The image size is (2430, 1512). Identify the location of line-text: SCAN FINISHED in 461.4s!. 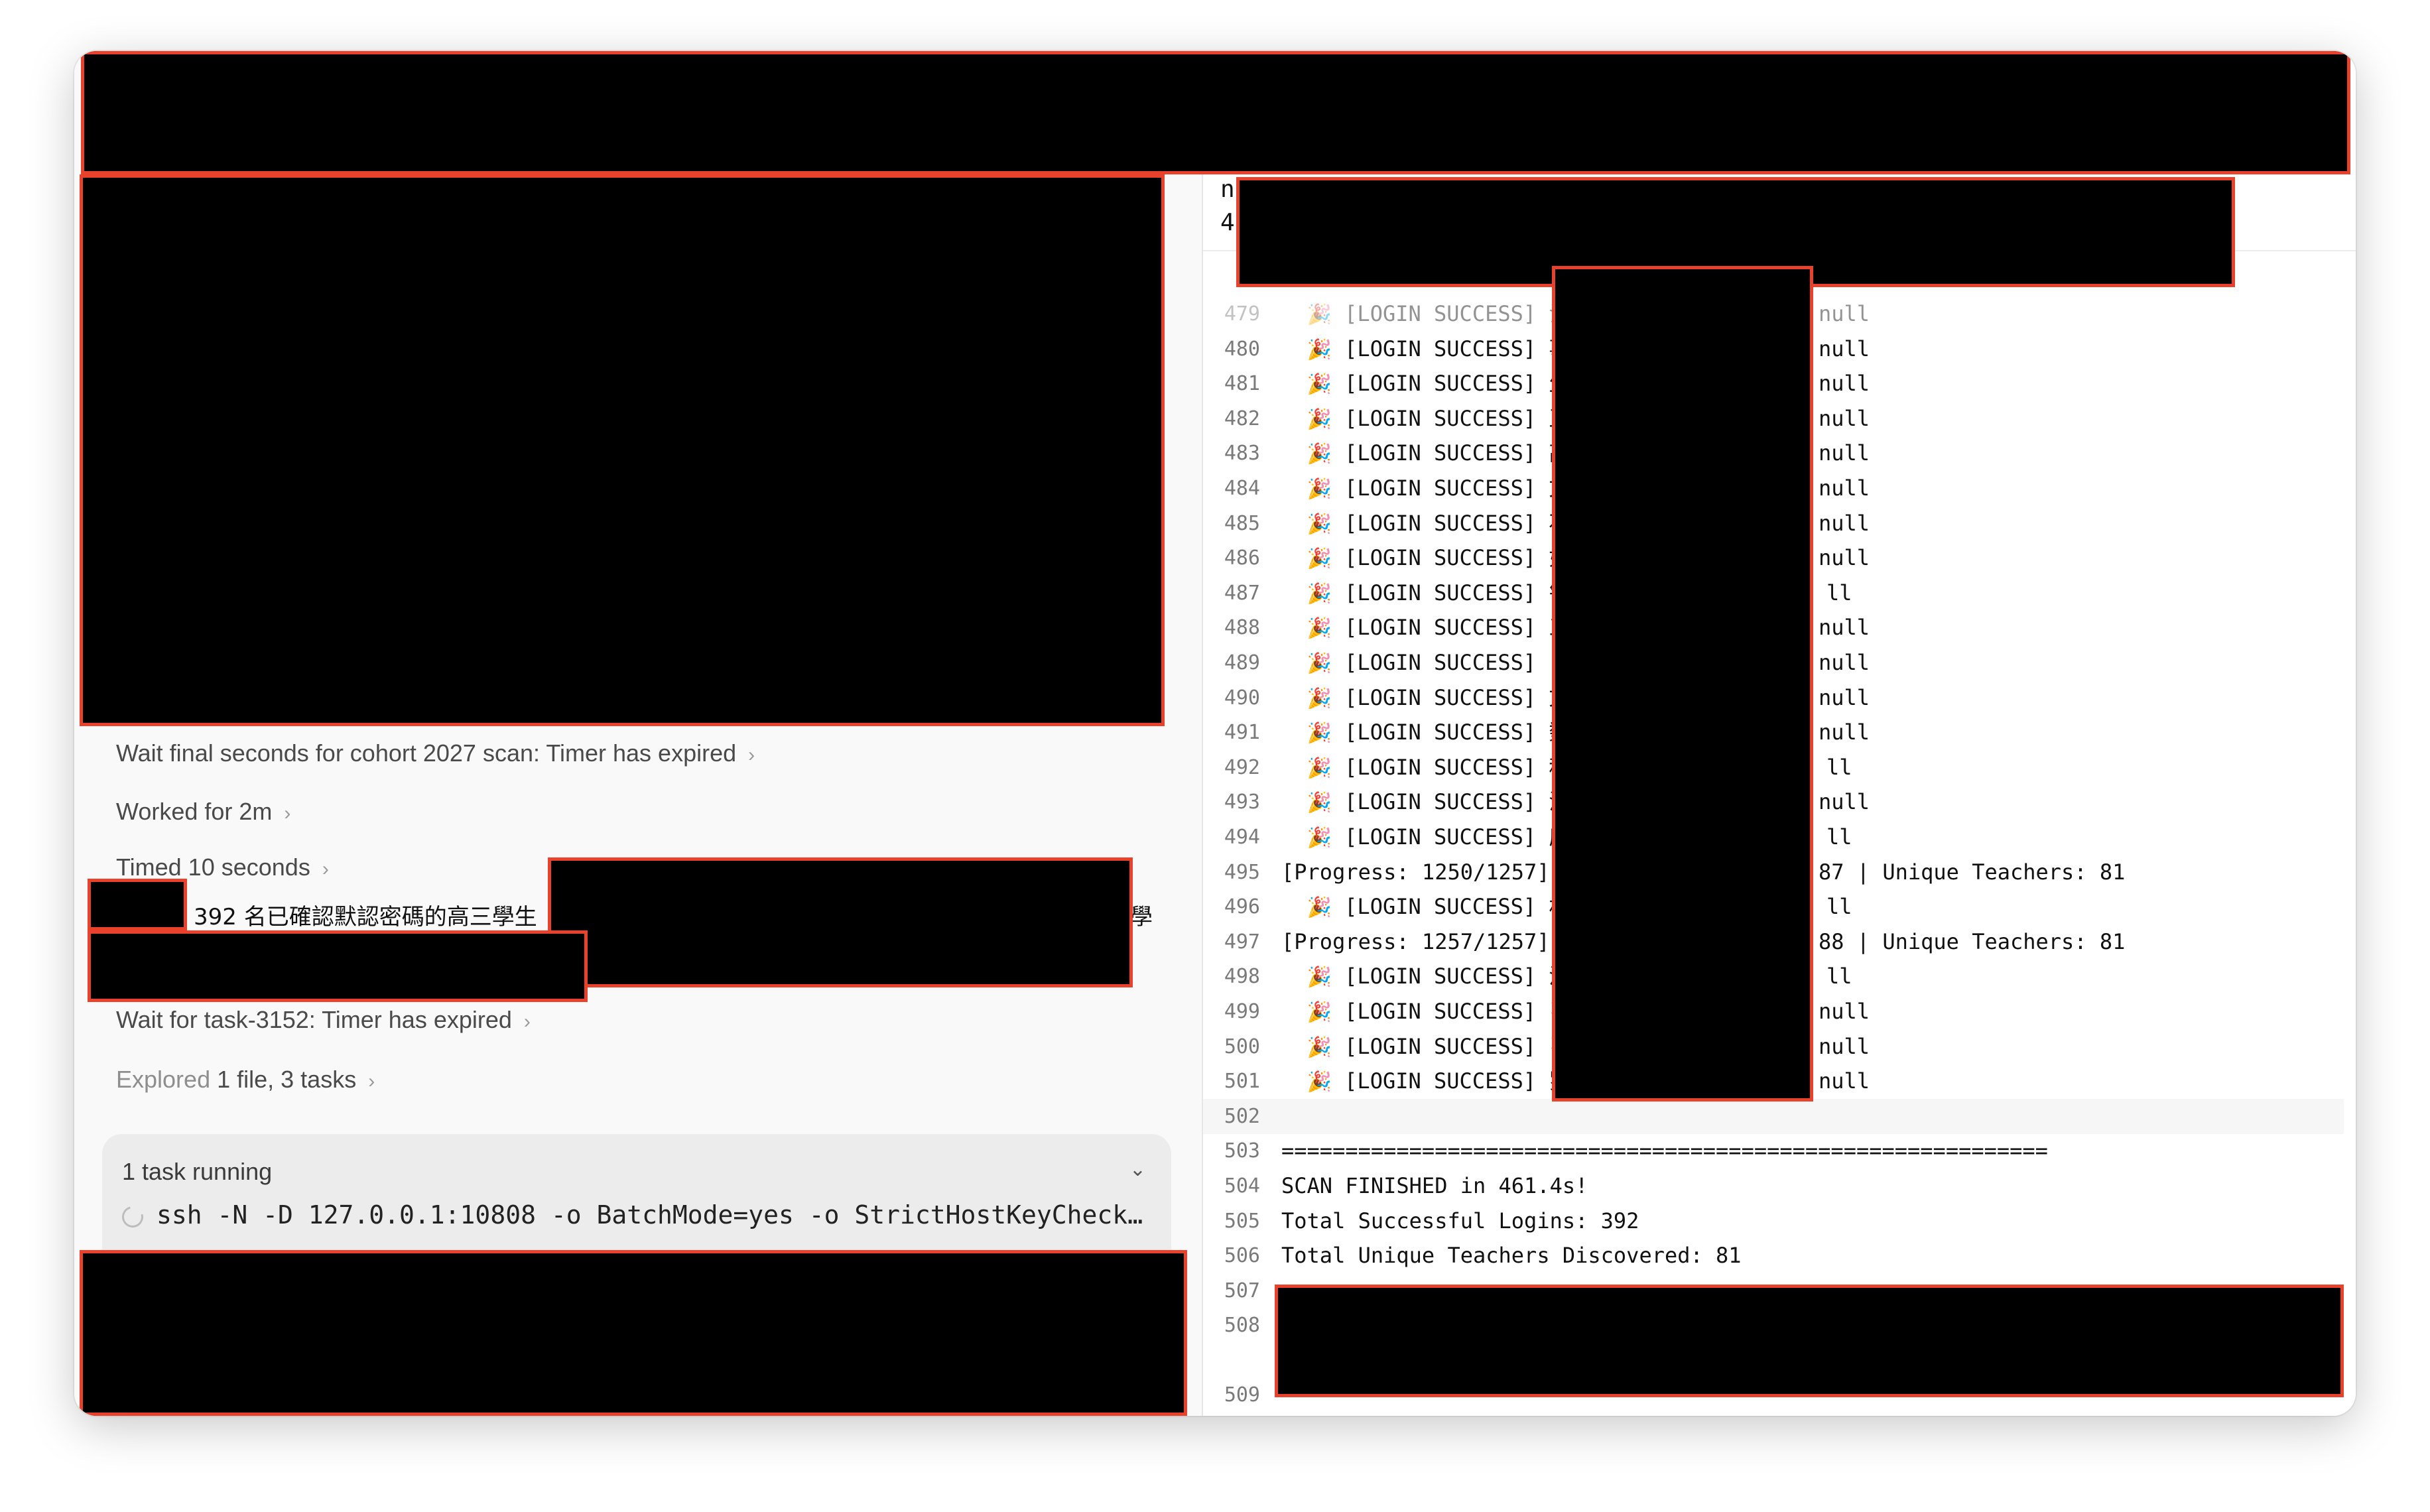
(1434, 1185).